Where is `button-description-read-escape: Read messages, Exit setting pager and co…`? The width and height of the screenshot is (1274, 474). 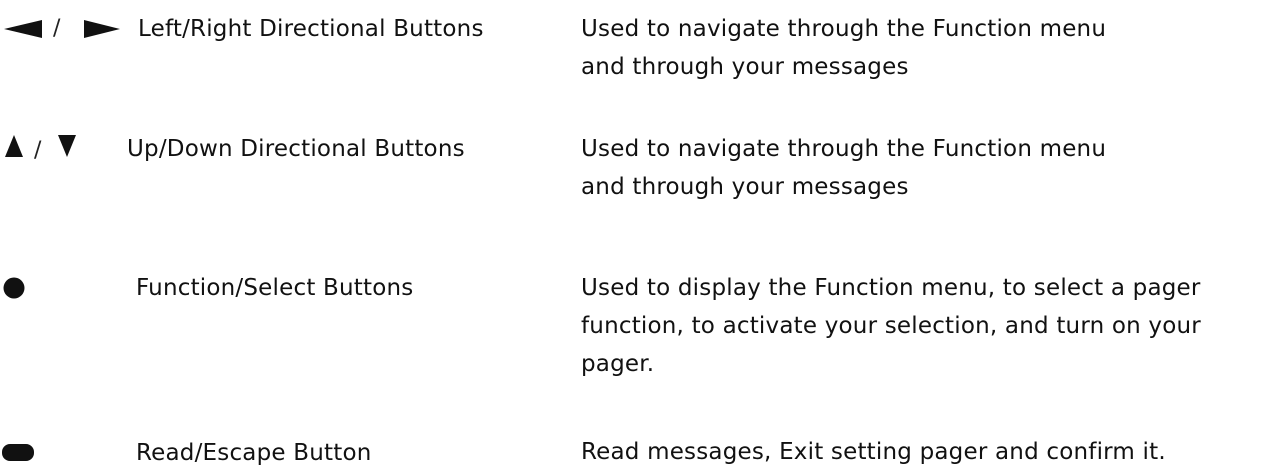
button-description-read-escape: Read messages, Exit setting pager and co… is located at coordinates (873, 452).